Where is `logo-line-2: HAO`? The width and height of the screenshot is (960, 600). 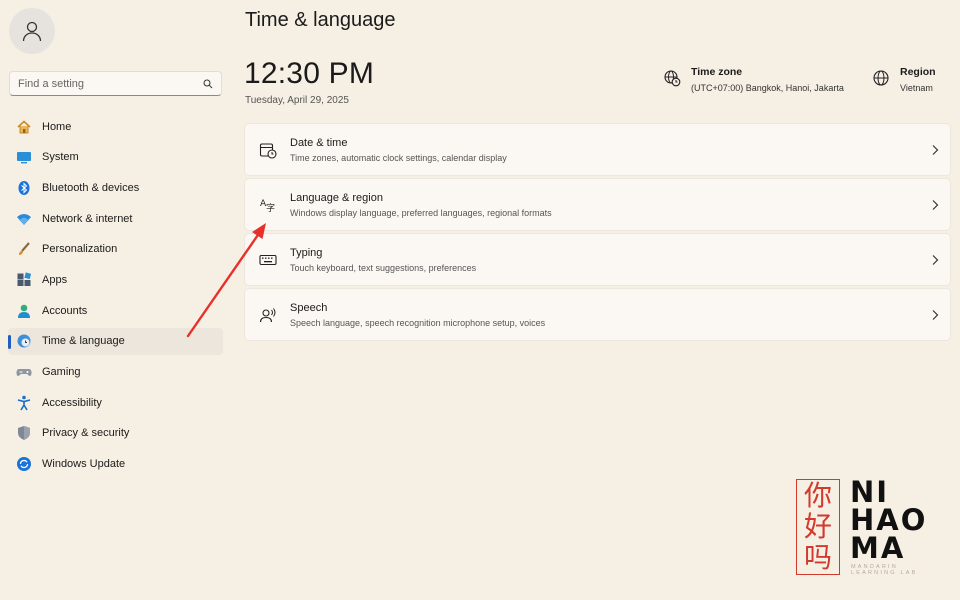
logo-line-2: HAO is located at coordinates (889, 520).